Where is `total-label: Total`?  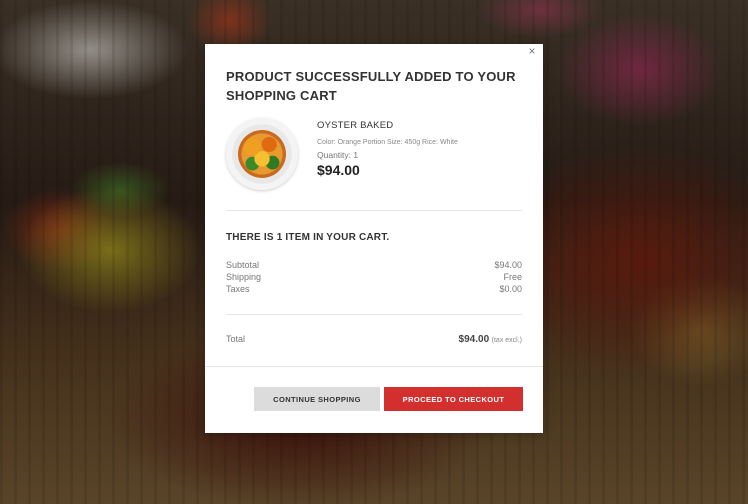 total-label: Total is located at coordinates (236, 339).